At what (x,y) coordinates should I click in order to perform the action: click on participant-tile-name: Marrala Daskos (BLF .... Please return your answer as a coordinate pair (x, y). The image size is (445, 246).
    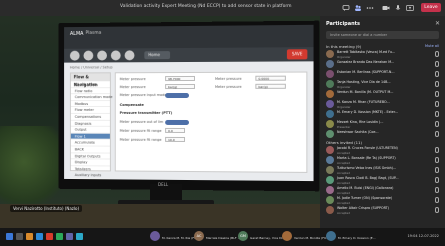
    Looking at the image, I should click on (223, 238).